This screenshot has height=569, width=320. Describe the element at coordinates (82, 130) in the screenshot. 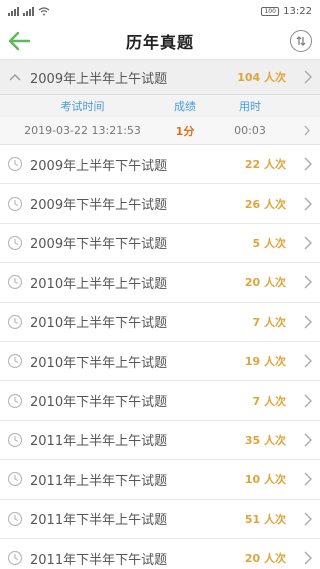

I see `record-time: 2019-03-22 13:21:53` at that location.